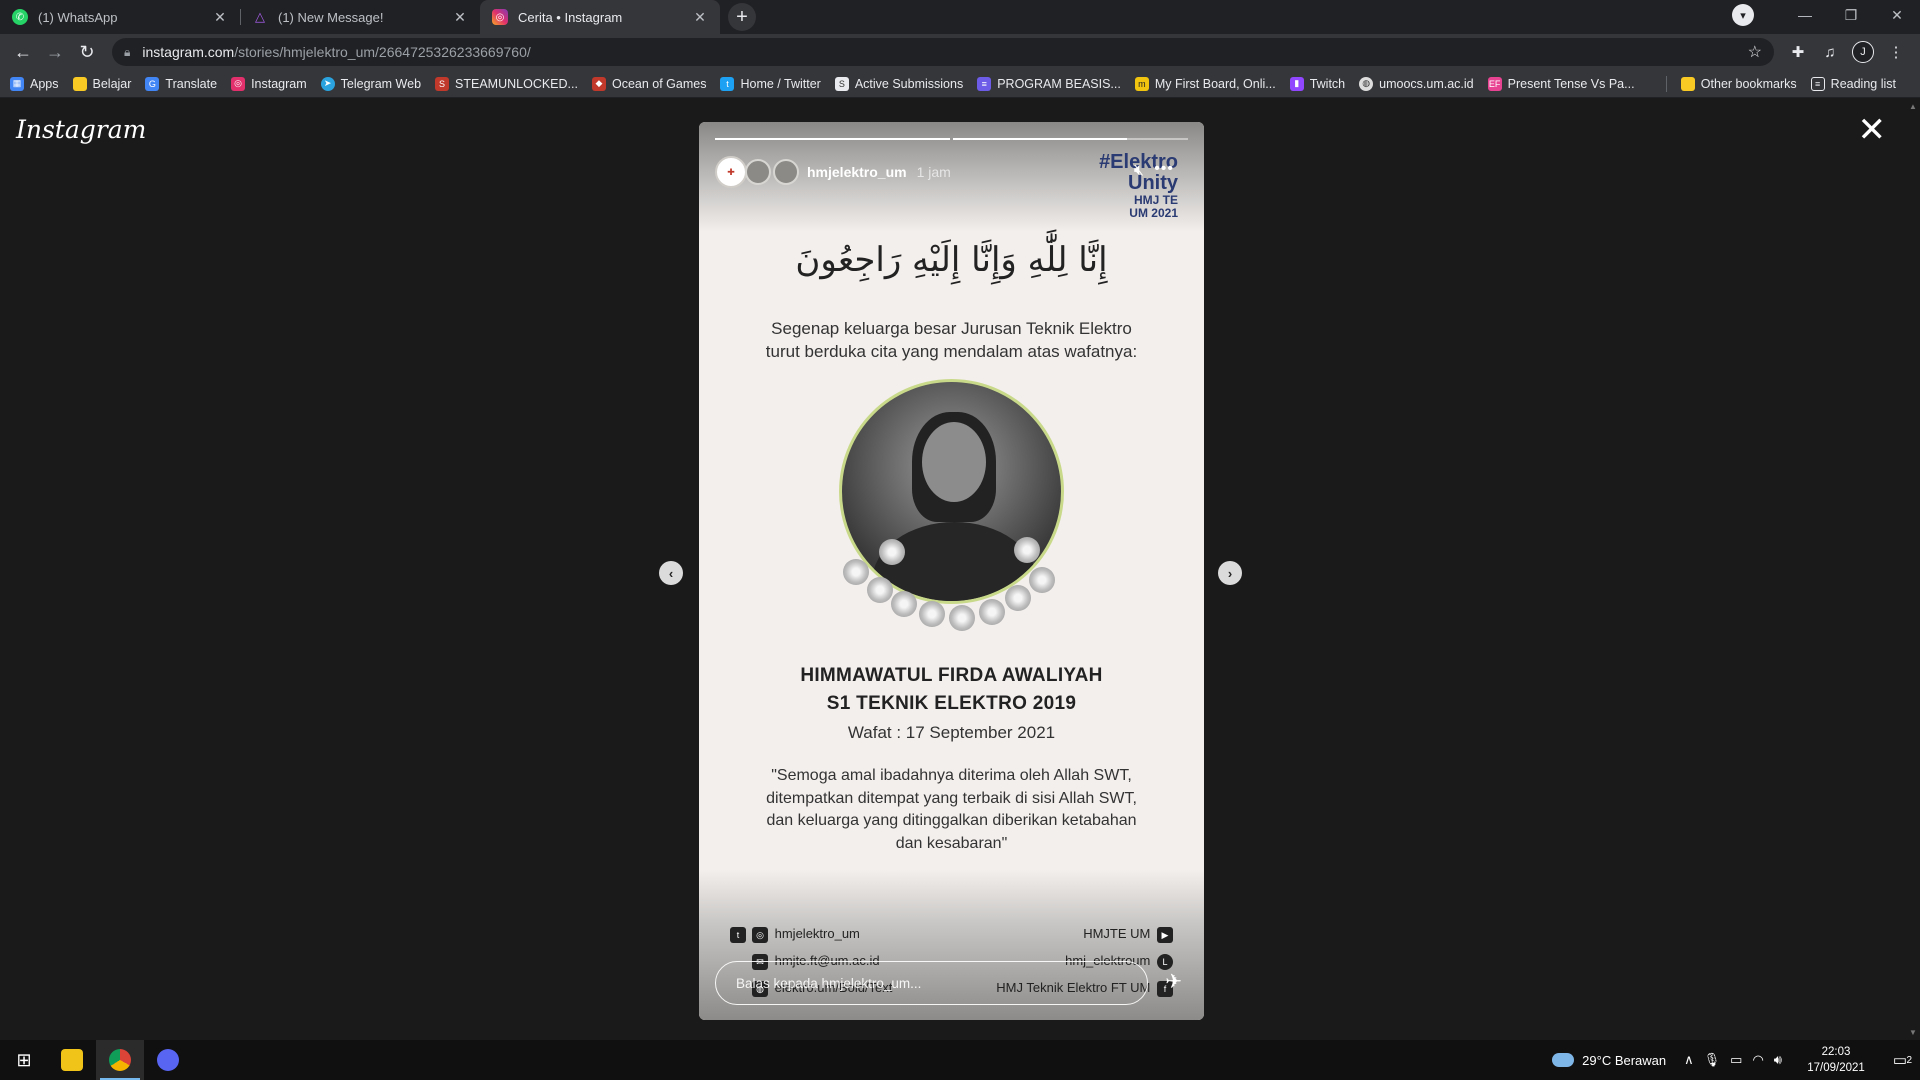  What do you see at coordinates (360, 17) in the screenshot?
I see `tab-new-message: △ (1) New Message! ✕` at bounding box center [360, 17].